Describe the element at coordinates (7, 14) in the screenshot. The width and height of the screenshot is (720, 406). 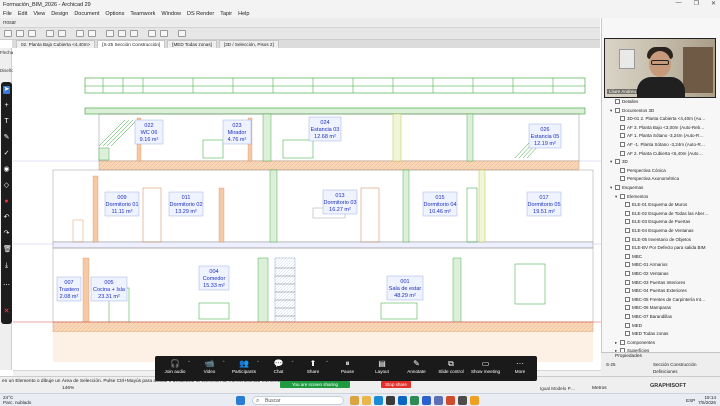
I see `menu-file: File` at that location.